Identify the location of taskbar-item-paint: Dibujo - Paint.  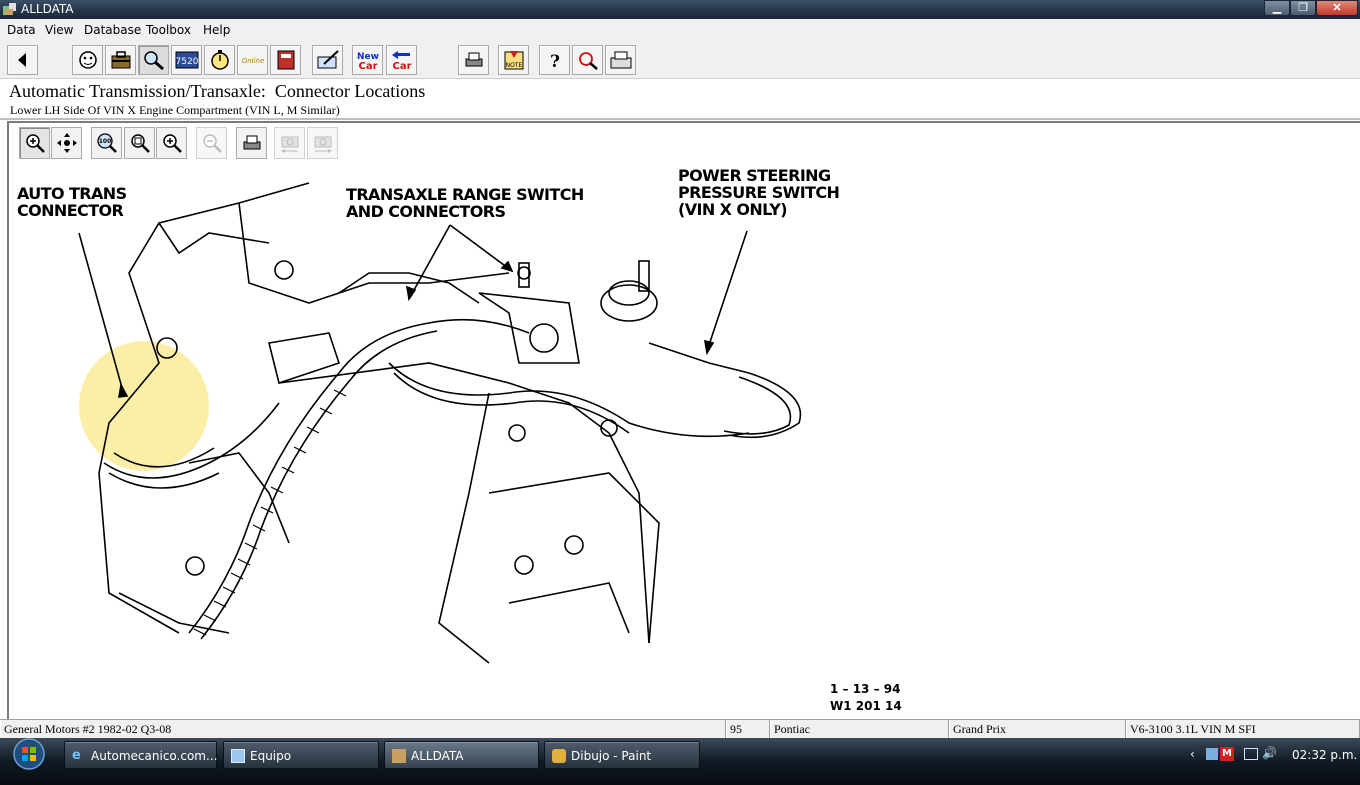
(622, 755).